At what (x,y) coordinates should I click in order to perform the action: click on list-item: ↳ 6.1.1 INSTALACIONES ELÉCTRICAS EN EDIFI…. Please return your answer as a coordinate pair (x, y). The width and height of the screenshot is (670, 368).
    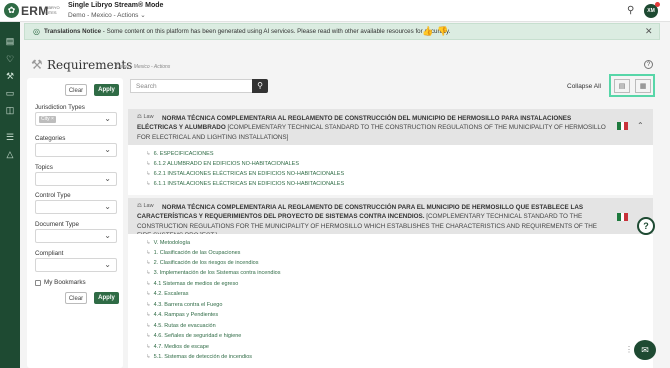
    Looking at the image, I should click on (245, 184).